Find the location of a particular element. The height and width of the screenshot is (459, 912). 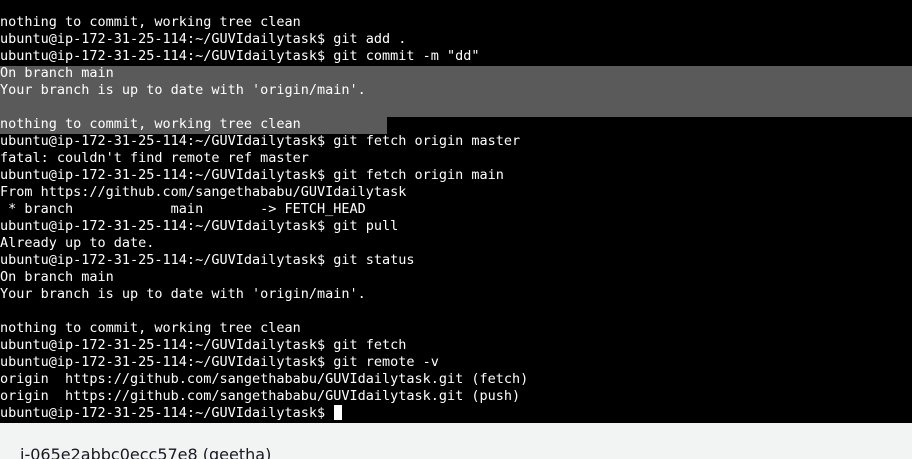

instance-footer-bar: i-065e2abbc0ecc57e8 (geetha) is located at coordinates (456, 441).